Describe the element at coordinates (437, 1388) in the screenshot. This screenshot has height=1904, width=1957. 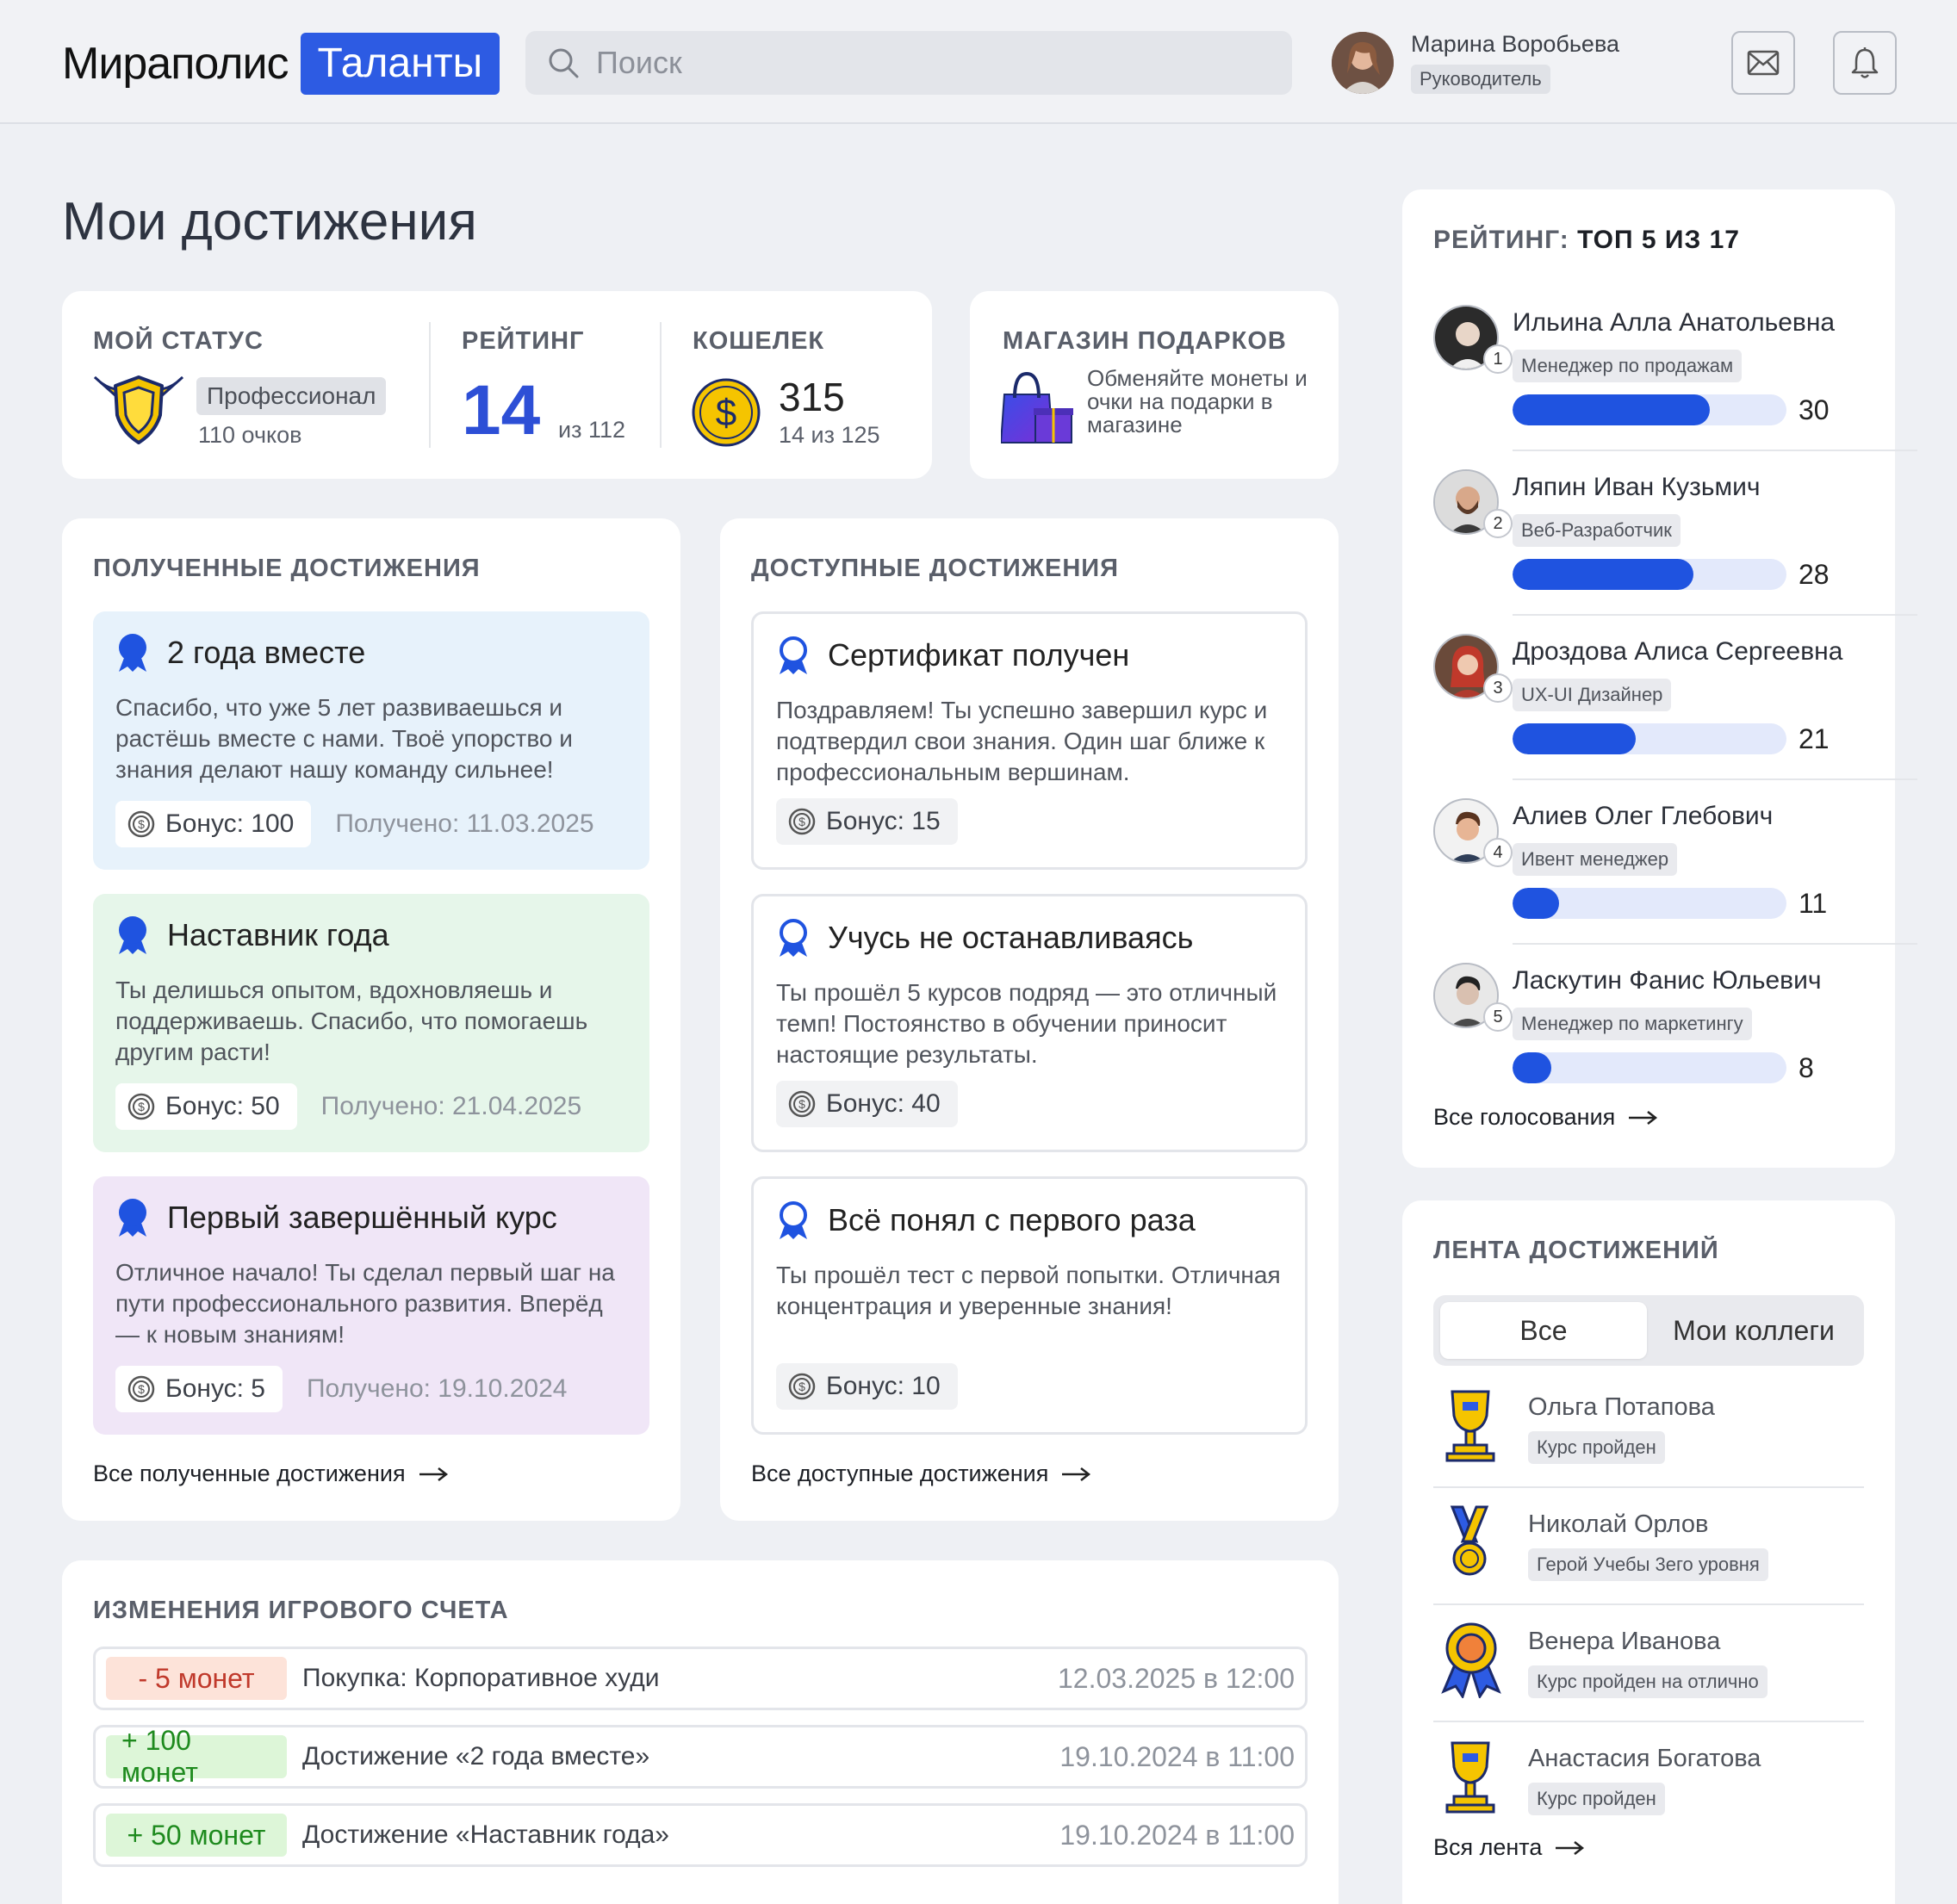
I see `received-date: Получено: 19.10.2024` at that location.